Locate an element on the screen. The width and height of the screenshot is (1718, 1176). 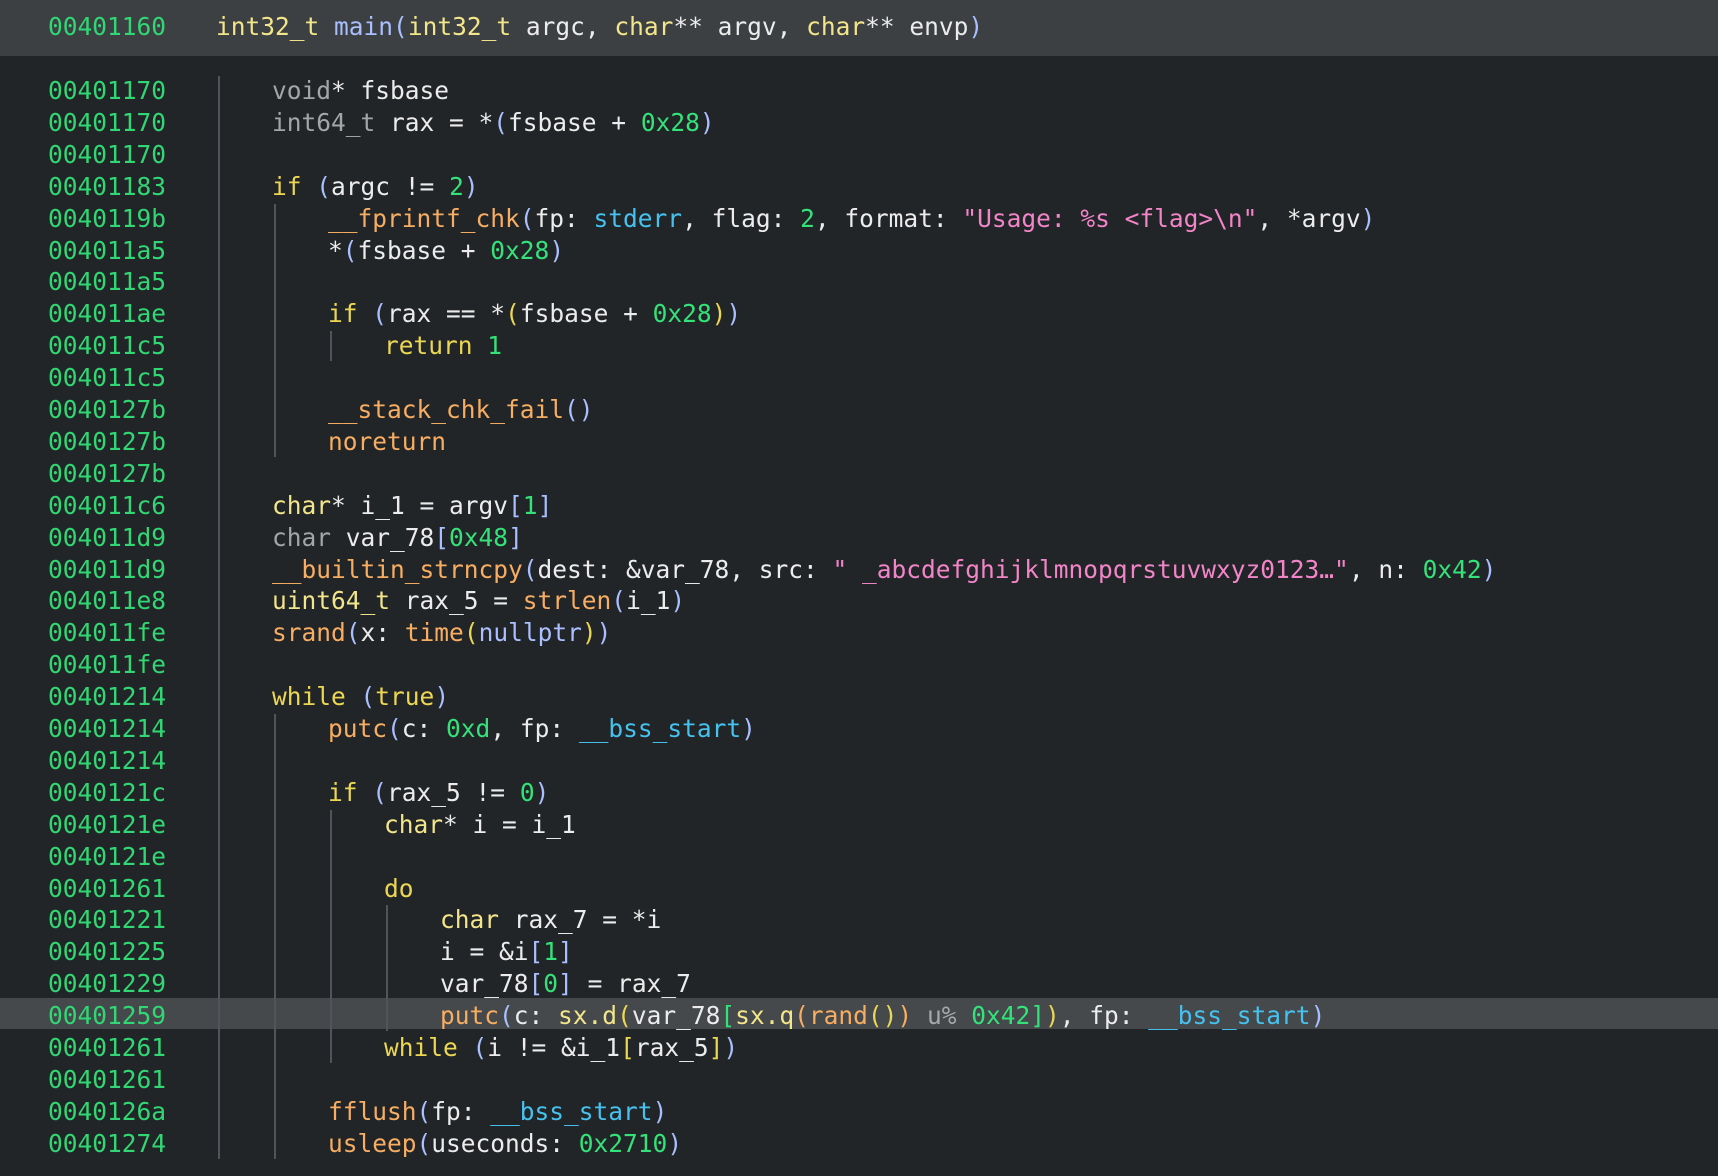
code-token: x: is located at coordinates (383, 632).